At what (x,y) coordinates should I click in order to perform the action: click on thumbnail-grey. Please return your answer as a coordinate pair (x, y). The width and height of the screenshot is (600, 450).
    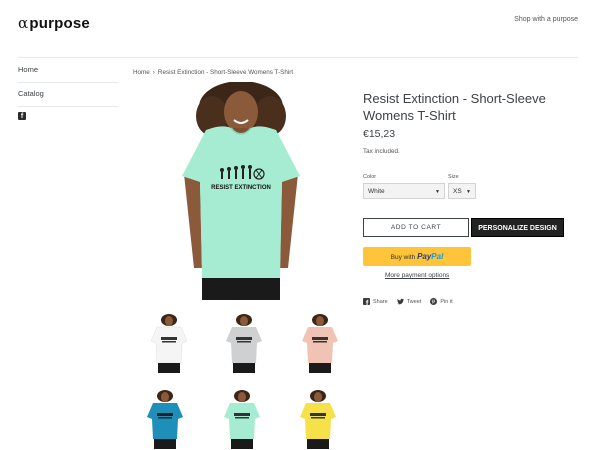
    Looking at the image, I should click on (244, 343).